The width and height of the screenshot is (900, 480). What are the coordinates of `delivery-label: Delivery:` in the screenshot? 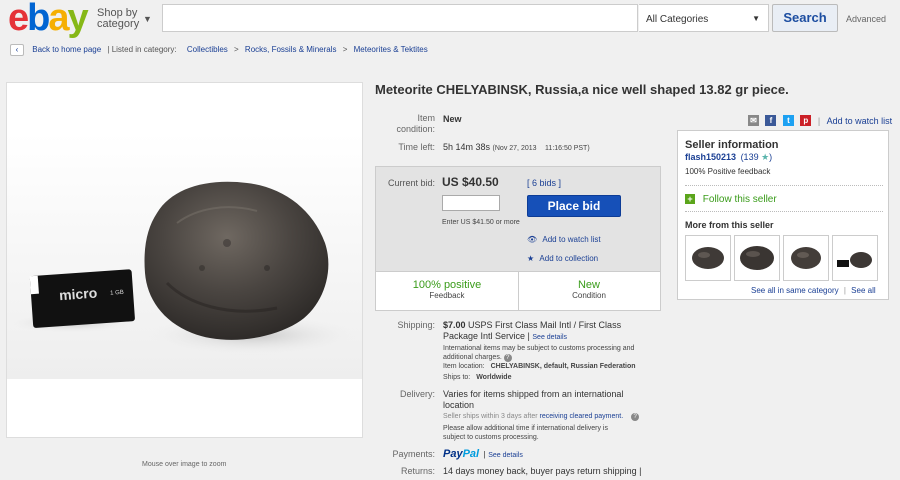 It's located at (417, 394).